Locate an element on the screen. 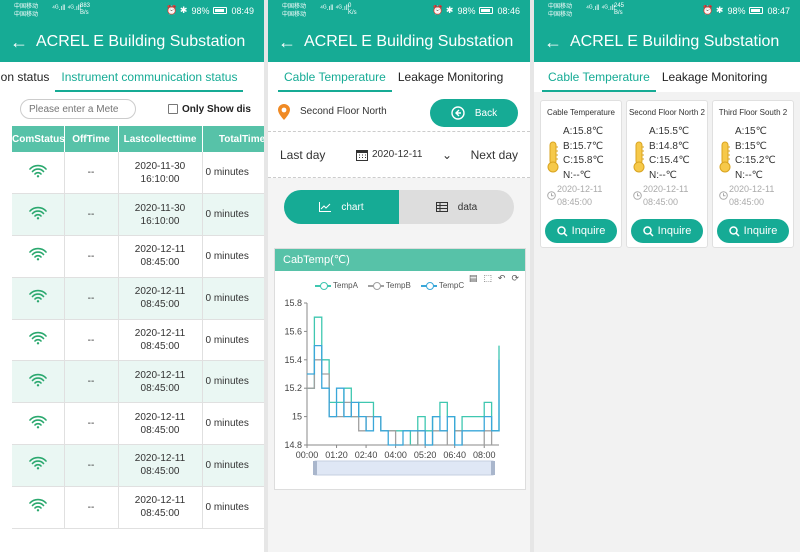 The image size is (800, 552). search-icon is located at coordinates (734, 231).